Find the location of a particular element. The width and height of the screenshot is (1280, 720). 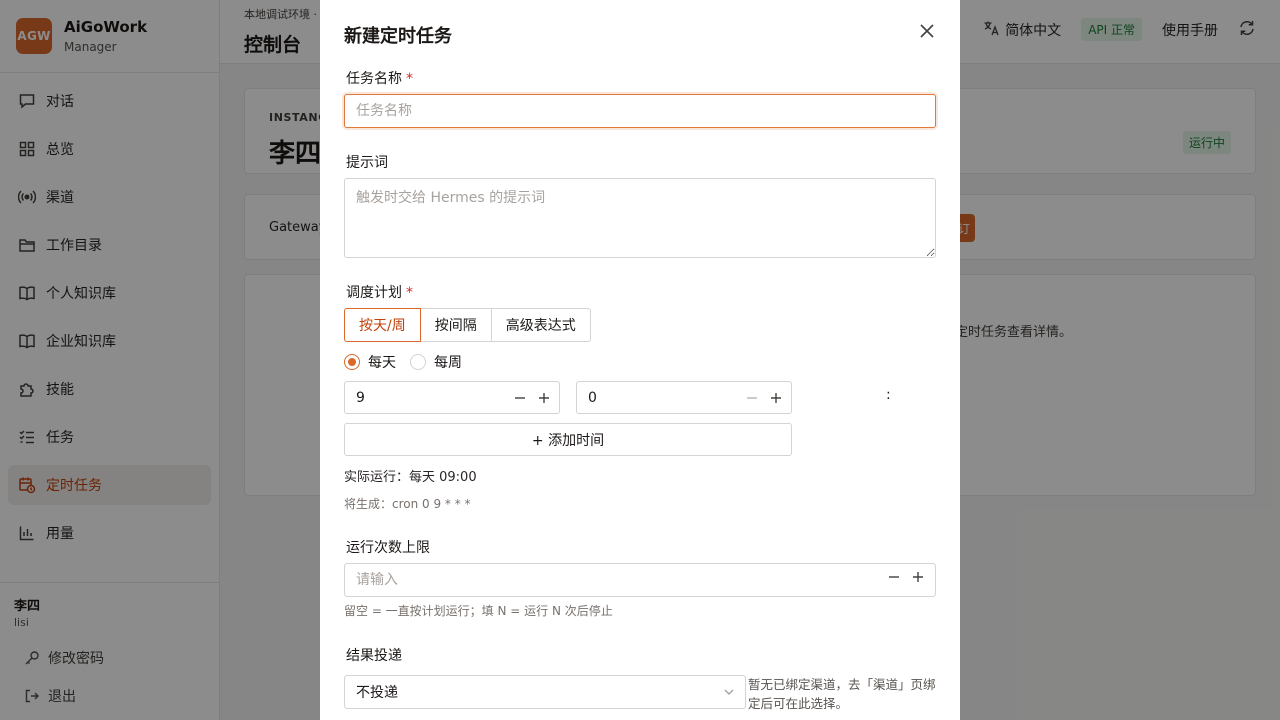

tab-interval: 按间隔 is located at coordinates (455, 325).